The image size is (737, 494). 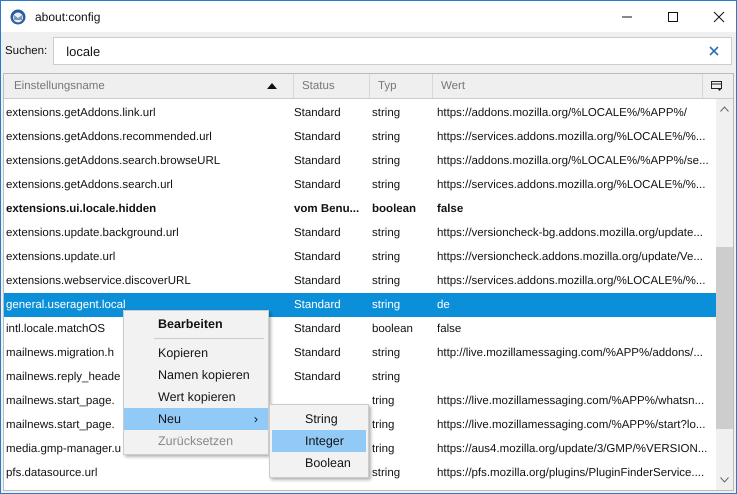 I want to click on column-header: Wert, so click(x=568, y=86).